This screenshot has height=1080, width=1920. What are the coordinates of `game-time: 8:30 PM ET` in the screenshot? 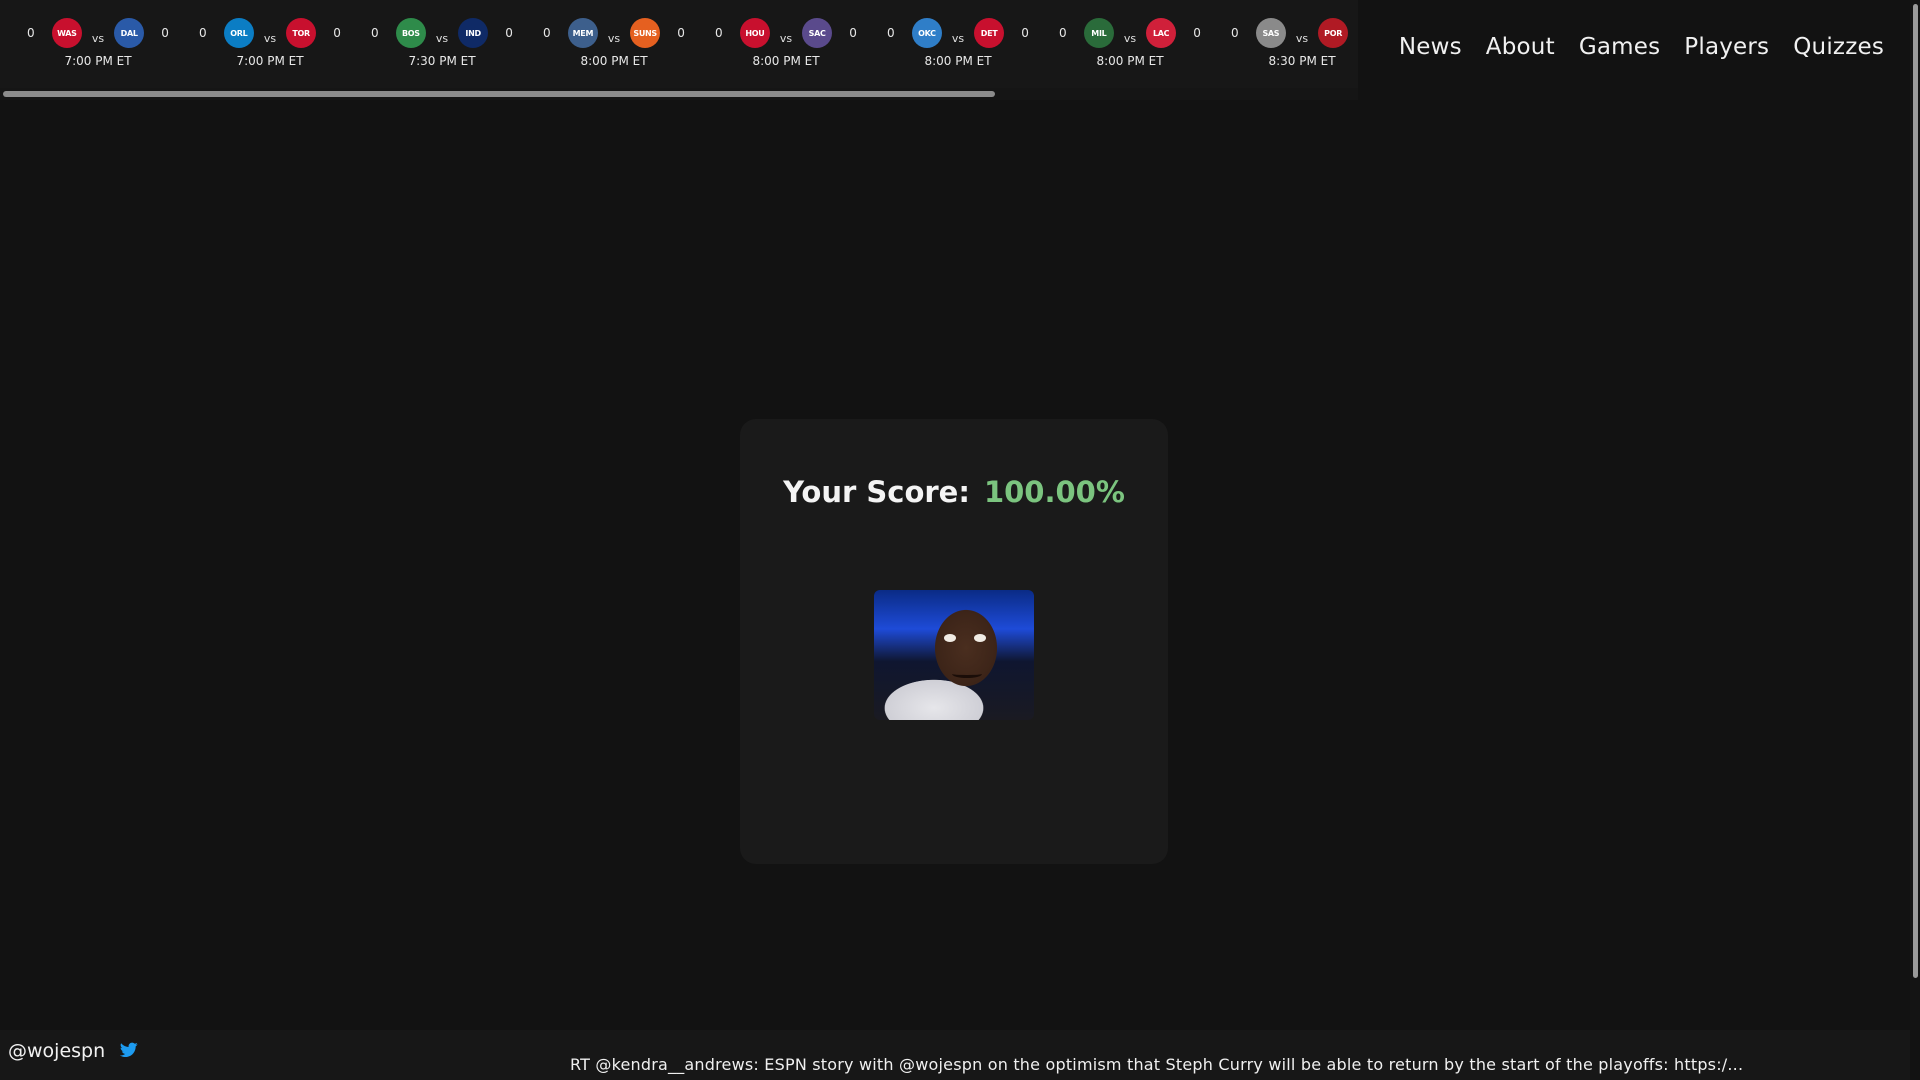 It's located at (1302, 61).